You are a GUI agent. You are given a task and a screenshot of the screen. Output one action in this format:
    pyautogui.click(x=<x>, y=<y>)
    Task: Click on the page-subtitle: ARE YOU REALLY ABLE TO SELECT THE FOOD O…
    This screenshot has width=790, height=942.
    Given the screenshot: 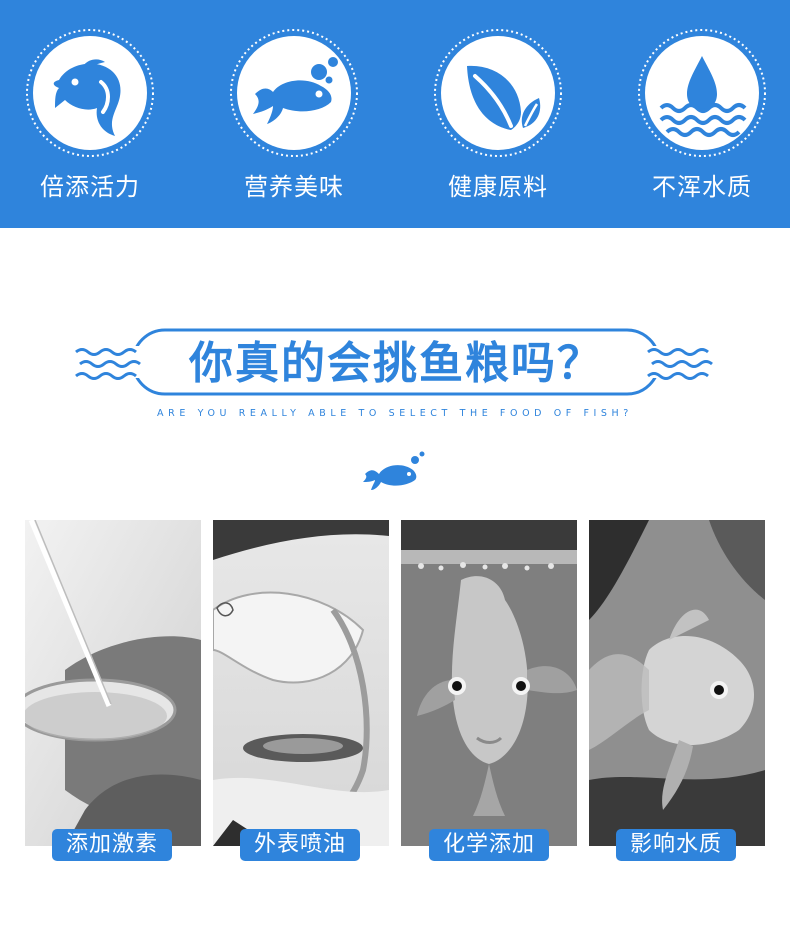 What is the action you would take?
    pyautogui.click(x=395, y=413)
    